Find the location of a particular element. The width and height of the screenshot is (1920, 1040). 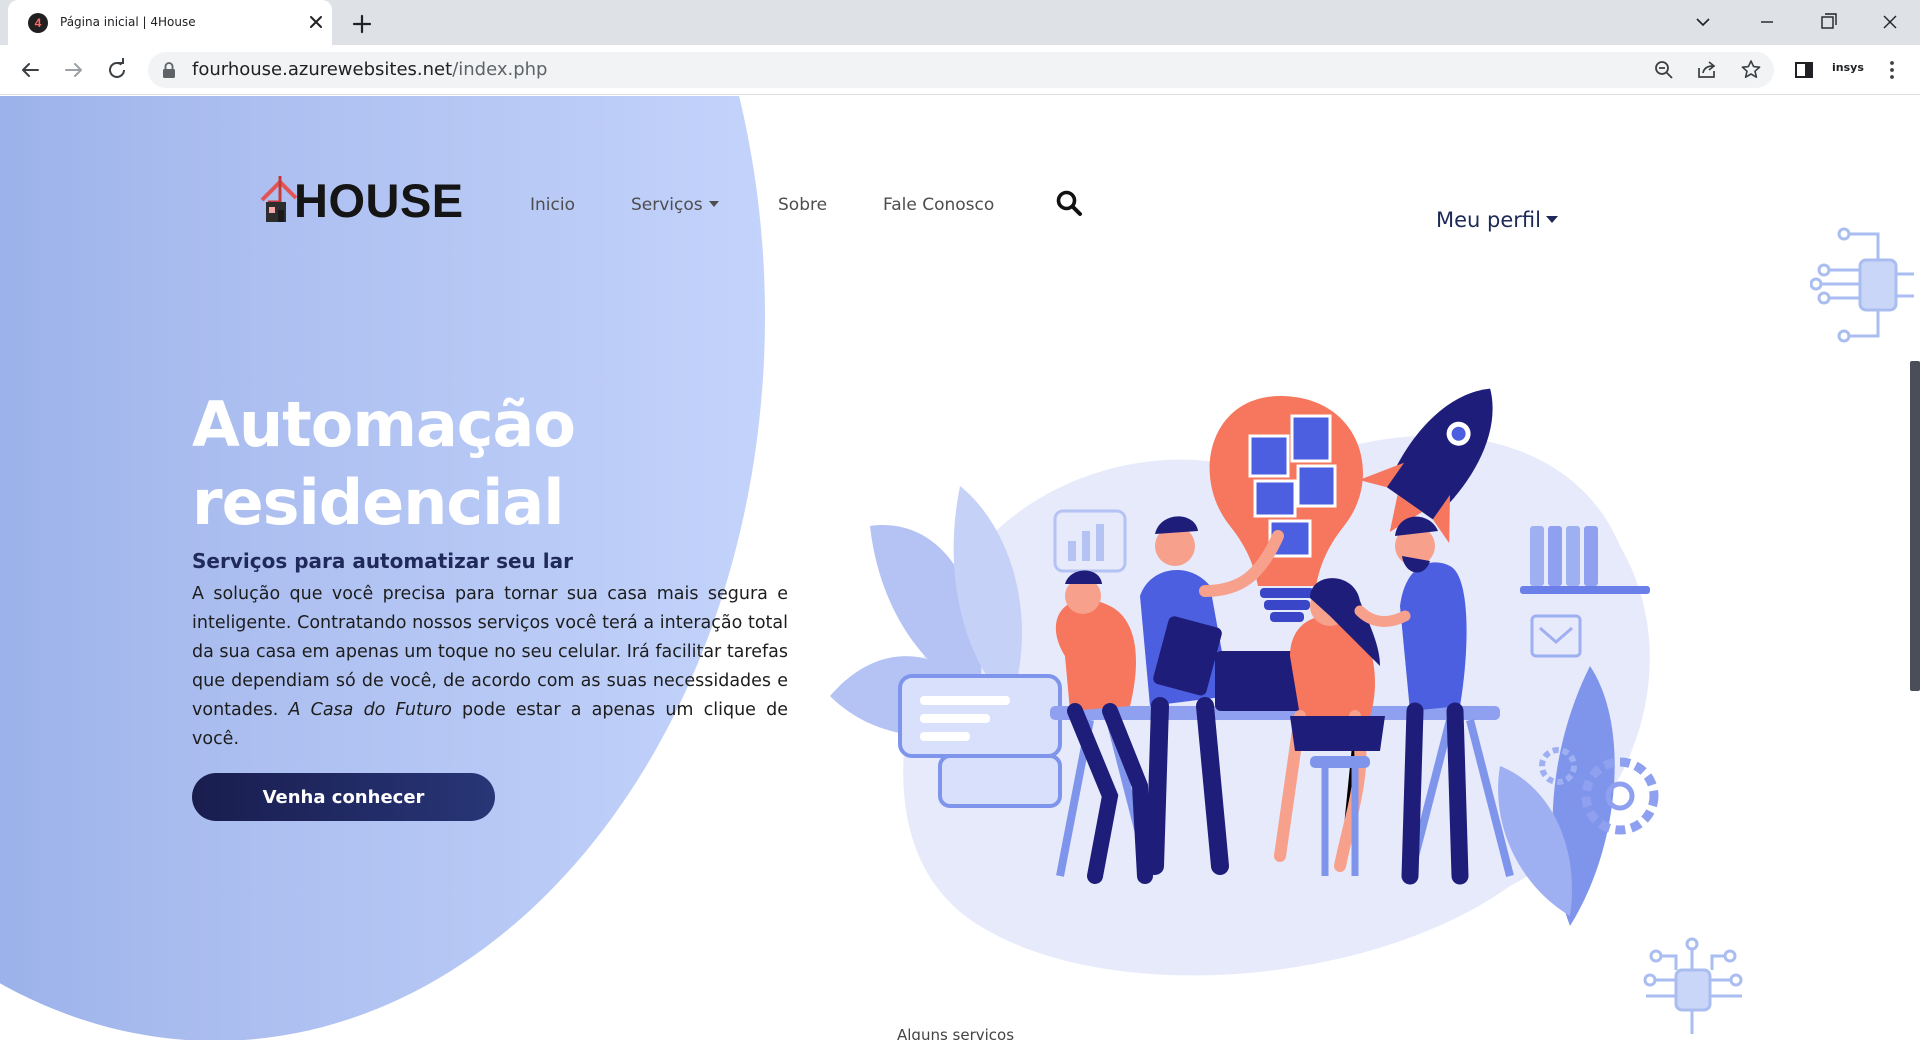

hero-body-end: pode estar a apenas um clique de você. is located at coordinates (490, 724).